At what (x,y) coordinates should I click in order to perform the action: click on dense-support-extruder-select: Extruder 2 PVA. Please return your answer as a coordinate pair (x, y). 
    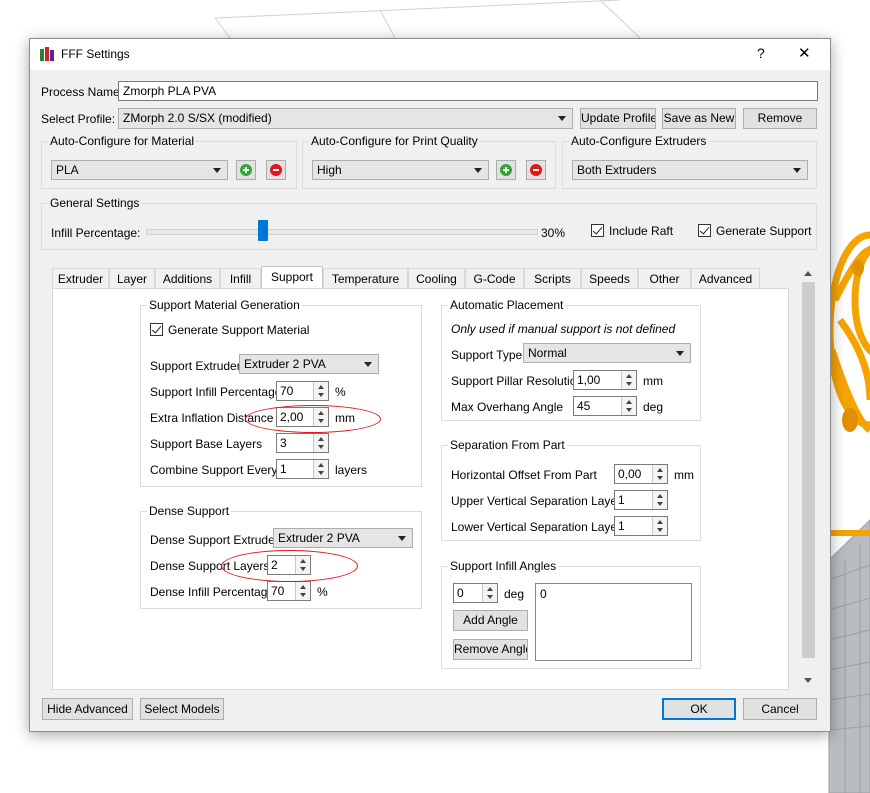
    Looking at the image, I should click on (343, 538).